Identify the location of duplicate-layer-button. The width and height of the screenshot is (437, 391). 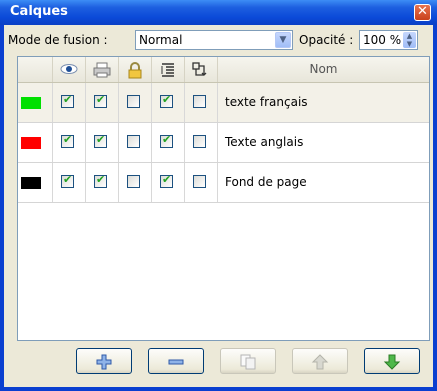
(248, 361).